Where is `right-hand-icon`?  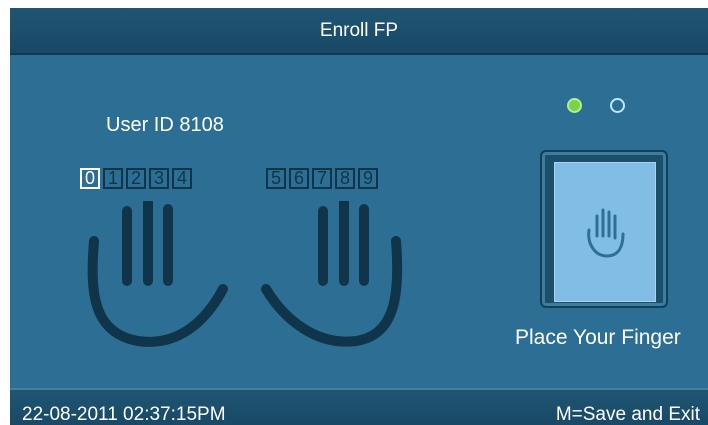
right-hand-icon is located at coordinates (332, 274).